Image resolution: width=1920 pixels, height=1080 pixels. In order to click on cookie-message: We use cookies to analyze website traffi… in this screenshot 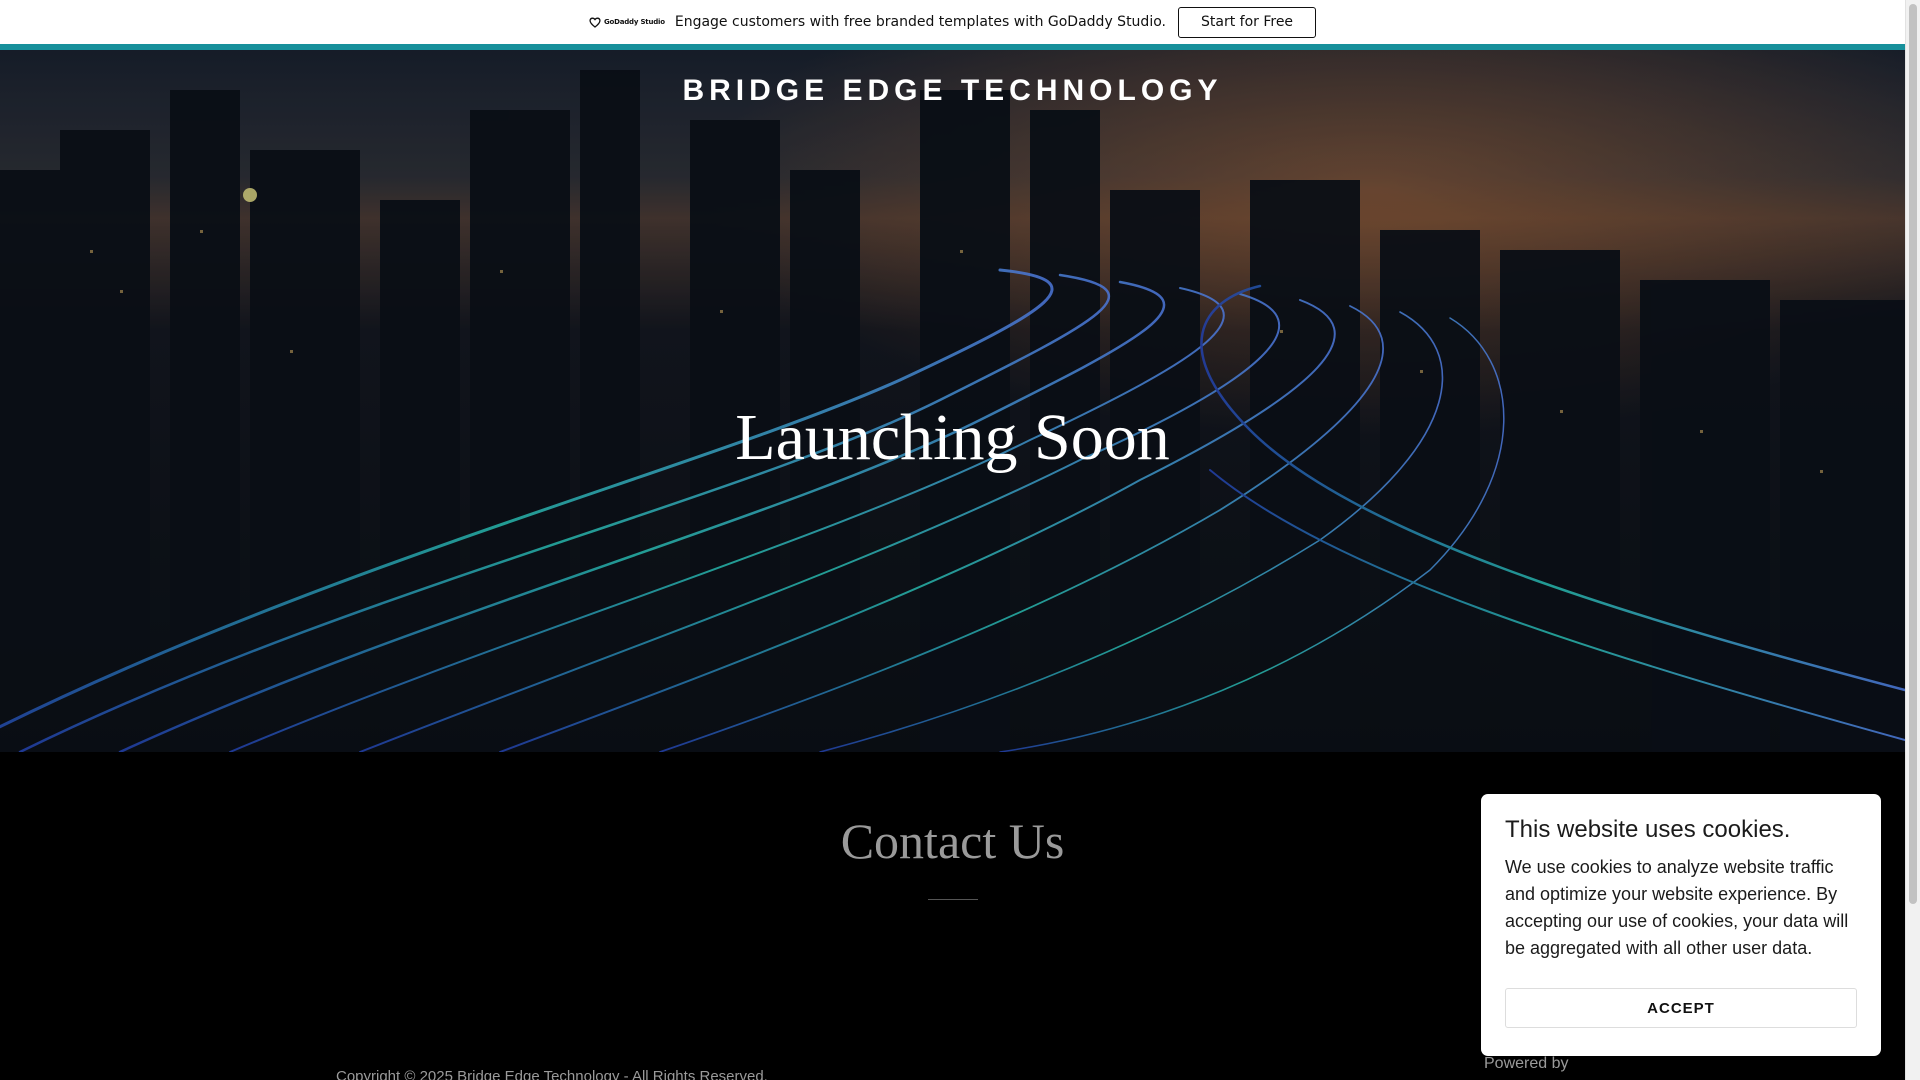, I will do `click(1677, 907)`.